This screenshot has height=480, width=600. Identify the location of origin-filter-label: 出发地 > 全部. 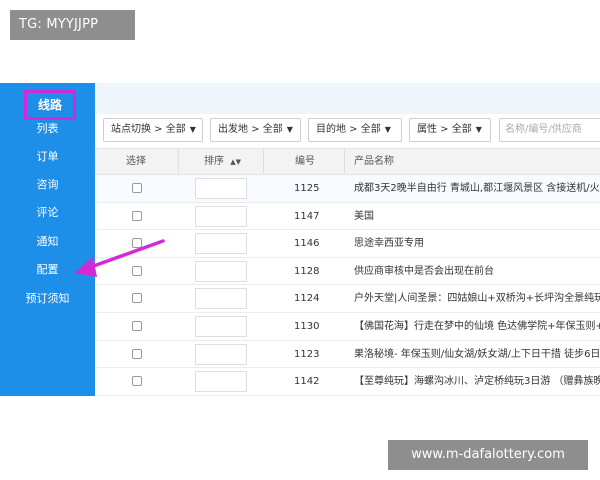
(250, 129).